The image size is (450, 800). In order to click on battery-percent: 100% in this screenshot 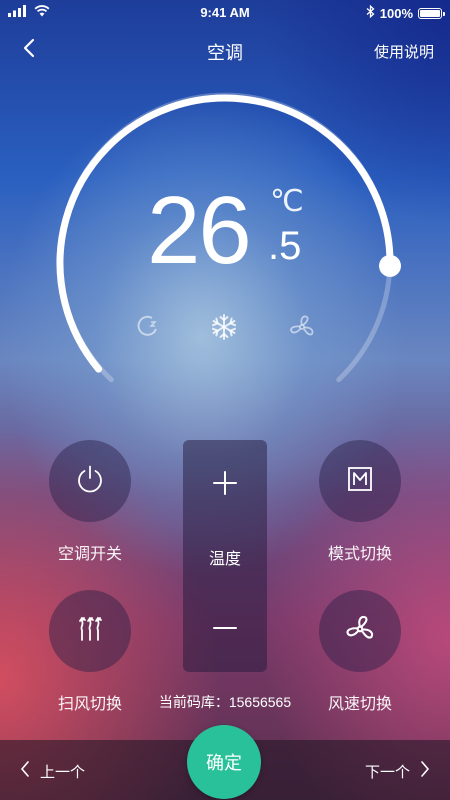, I will do `click(396, 13)`.